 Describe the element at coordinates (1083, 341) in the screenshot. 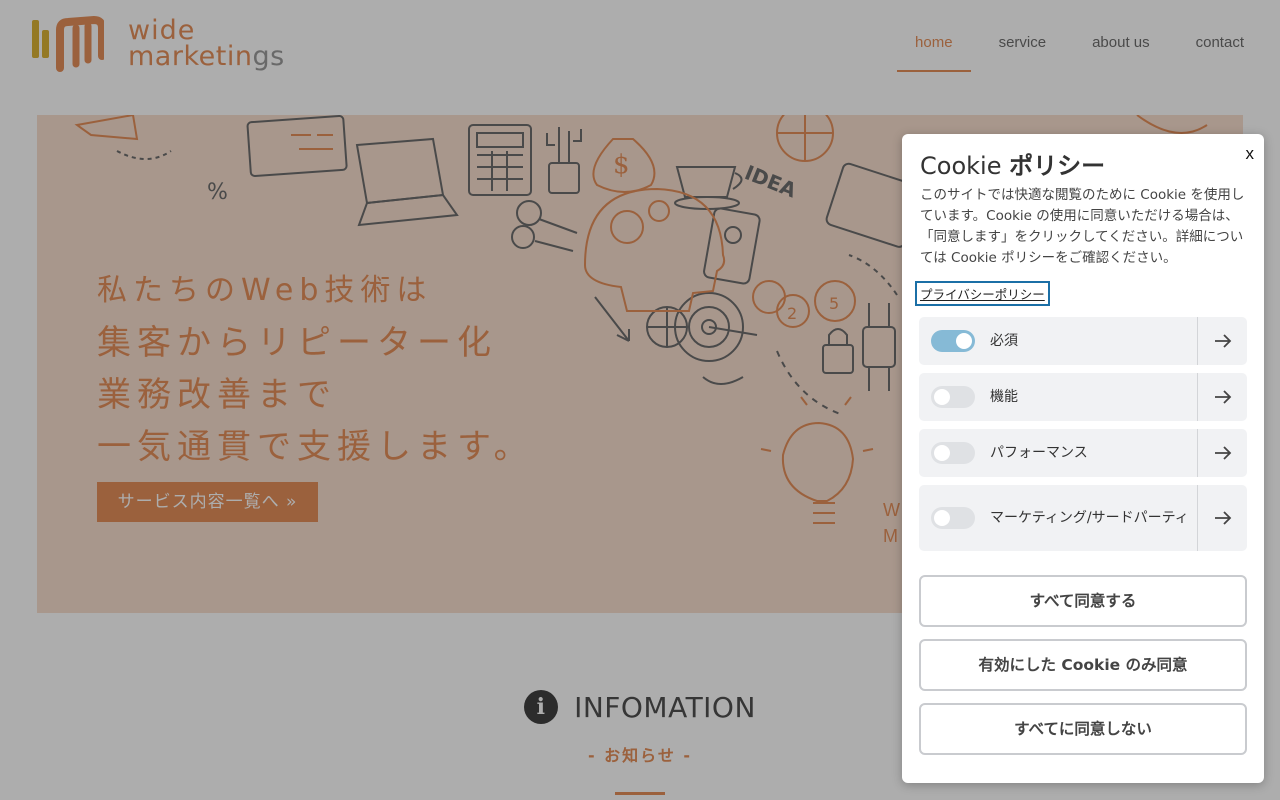

I see `cookie-category-required: 必須` at that location.